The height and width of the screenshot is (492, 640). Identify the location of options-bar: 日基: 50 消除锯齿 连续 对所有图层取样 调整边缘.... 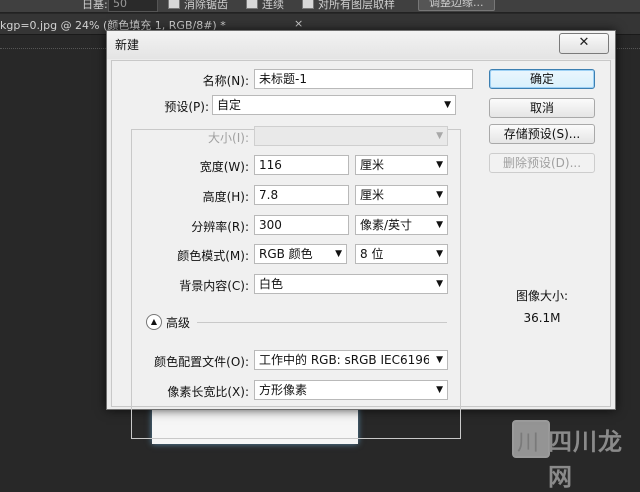
(320, 6).